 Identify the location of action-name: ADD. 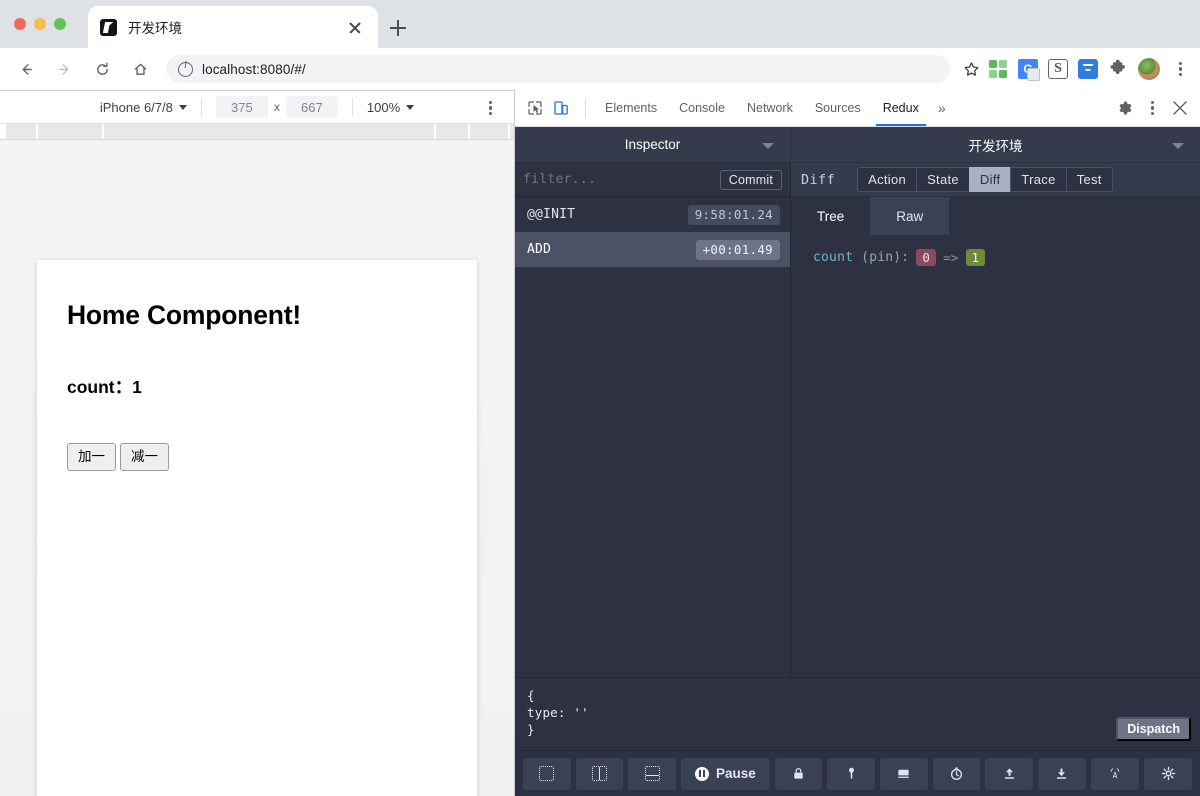
(539, 249).